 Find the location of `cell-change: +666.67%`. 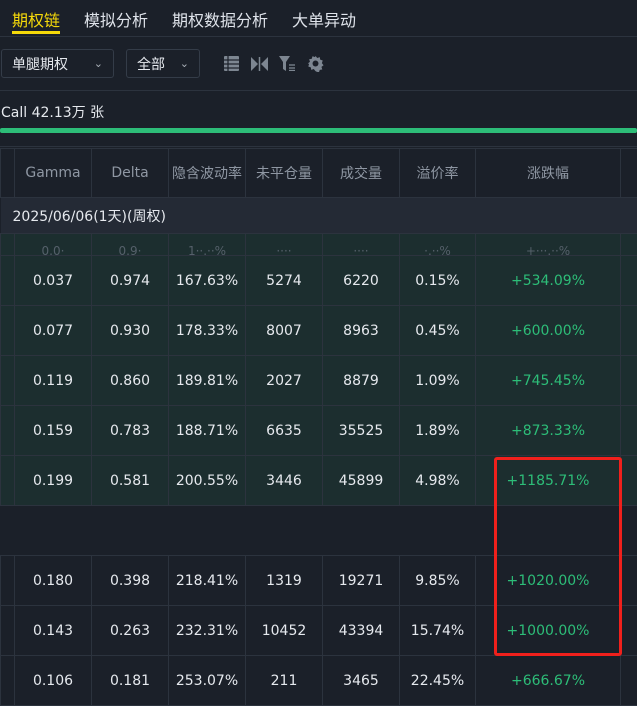

cell-change: +666.67% is located at coordinates (548, 681).